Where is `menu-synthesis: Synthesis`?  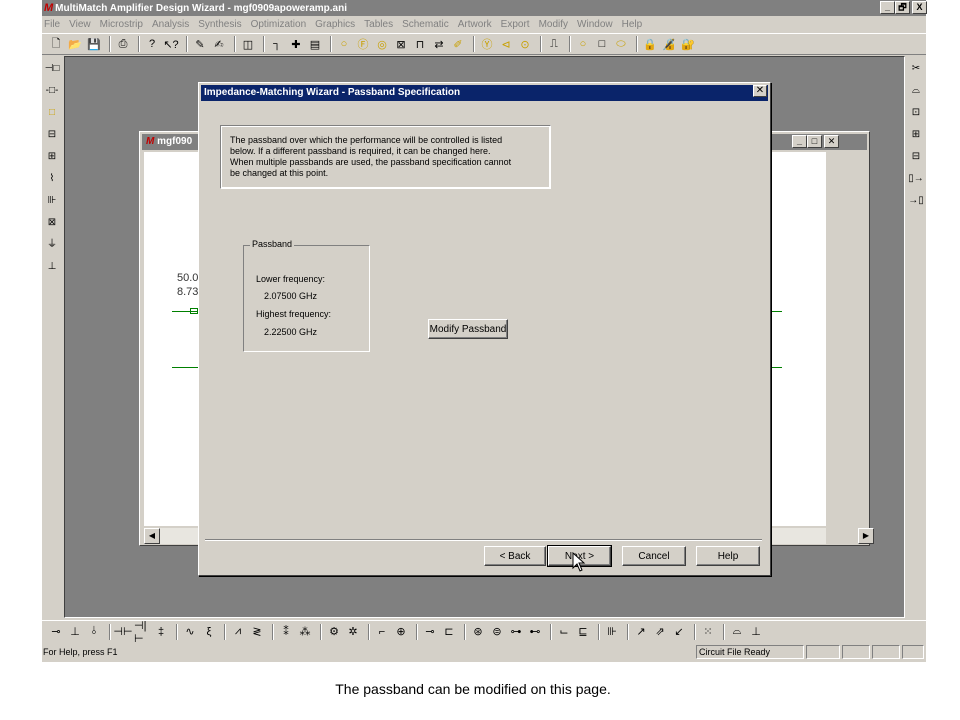 menu-synthesis: Synthesis is located at coordinates (219, 24).